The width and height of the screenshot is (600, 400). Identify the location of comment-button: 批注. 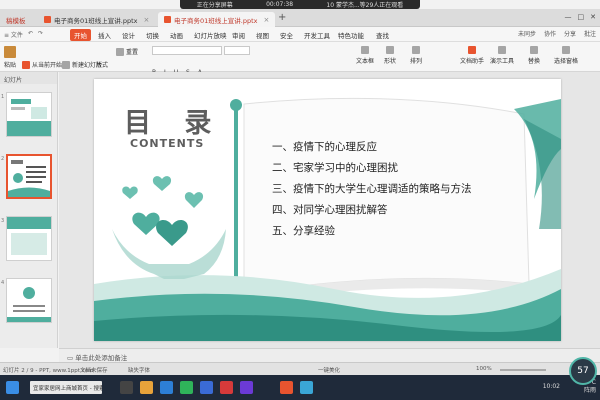
(590, 33).